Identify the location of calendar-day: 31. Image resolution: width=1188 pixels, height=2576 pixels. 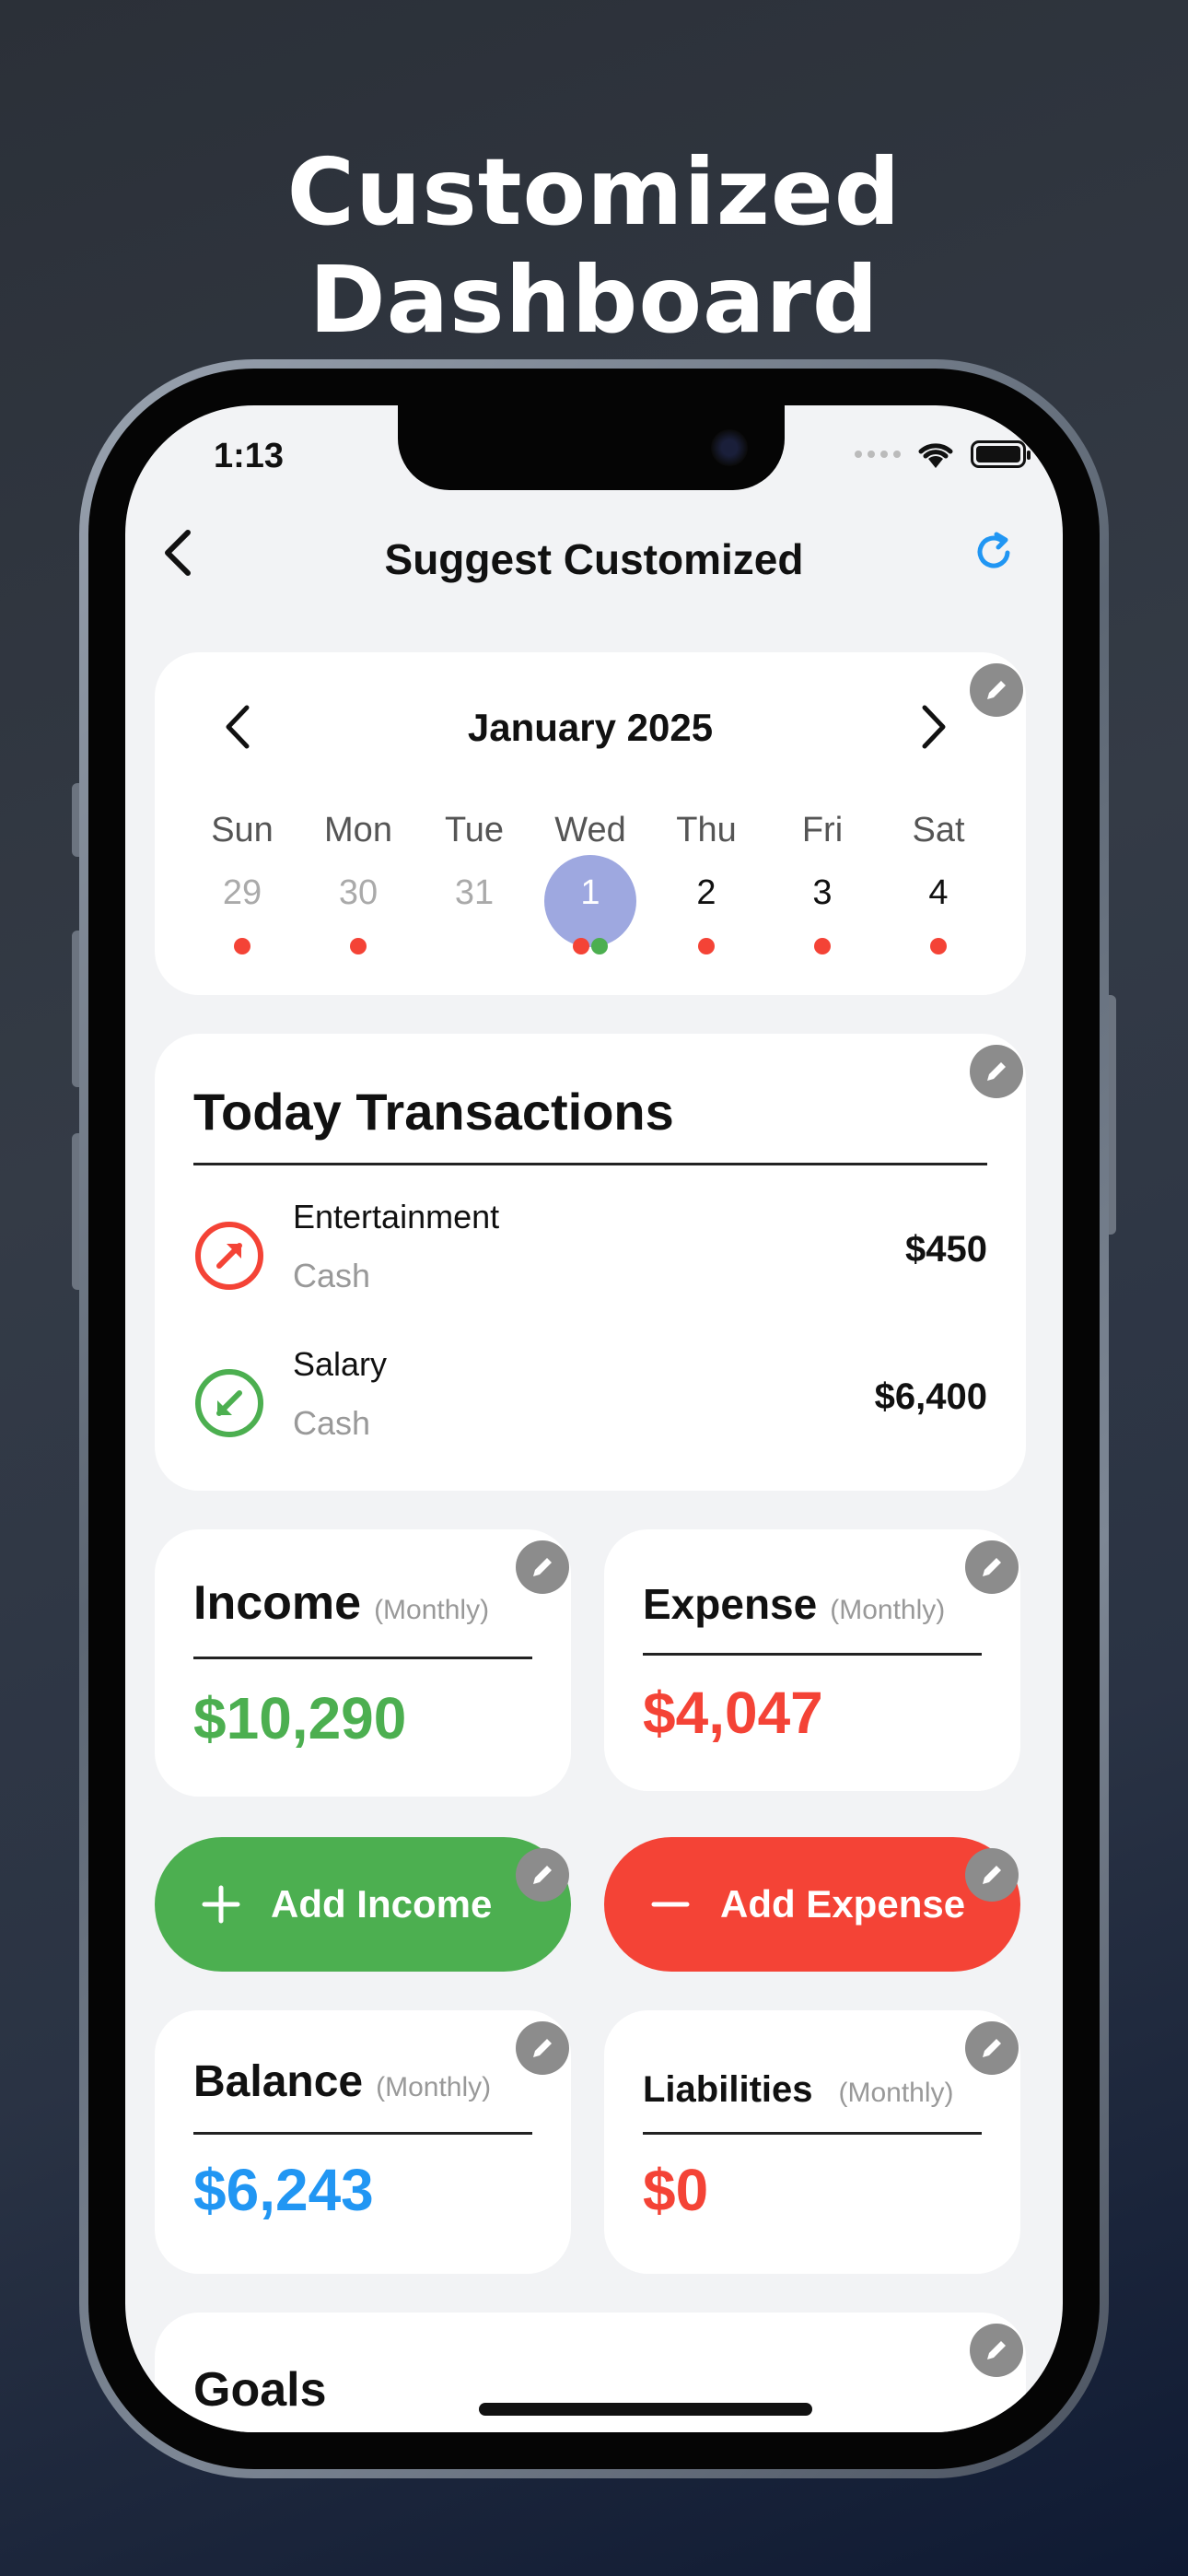
(474, 912).